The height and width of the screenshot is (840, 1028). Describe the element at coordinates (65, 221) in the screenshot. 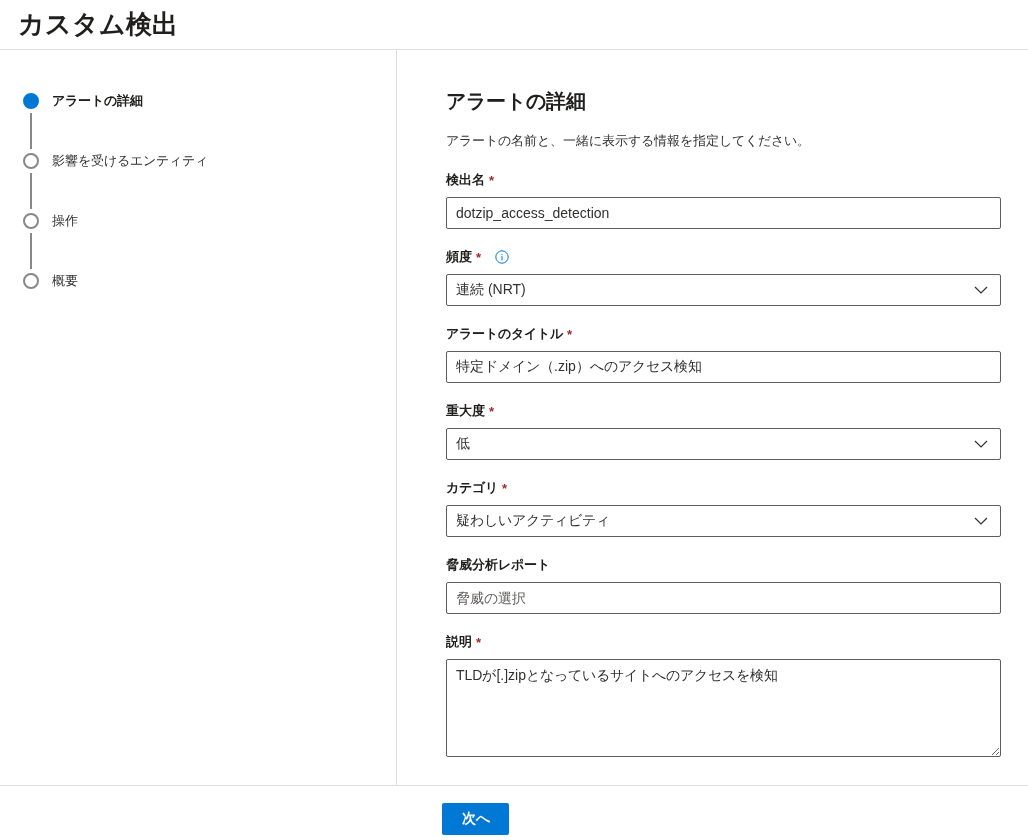

I see `step-label: 操作` at that location.